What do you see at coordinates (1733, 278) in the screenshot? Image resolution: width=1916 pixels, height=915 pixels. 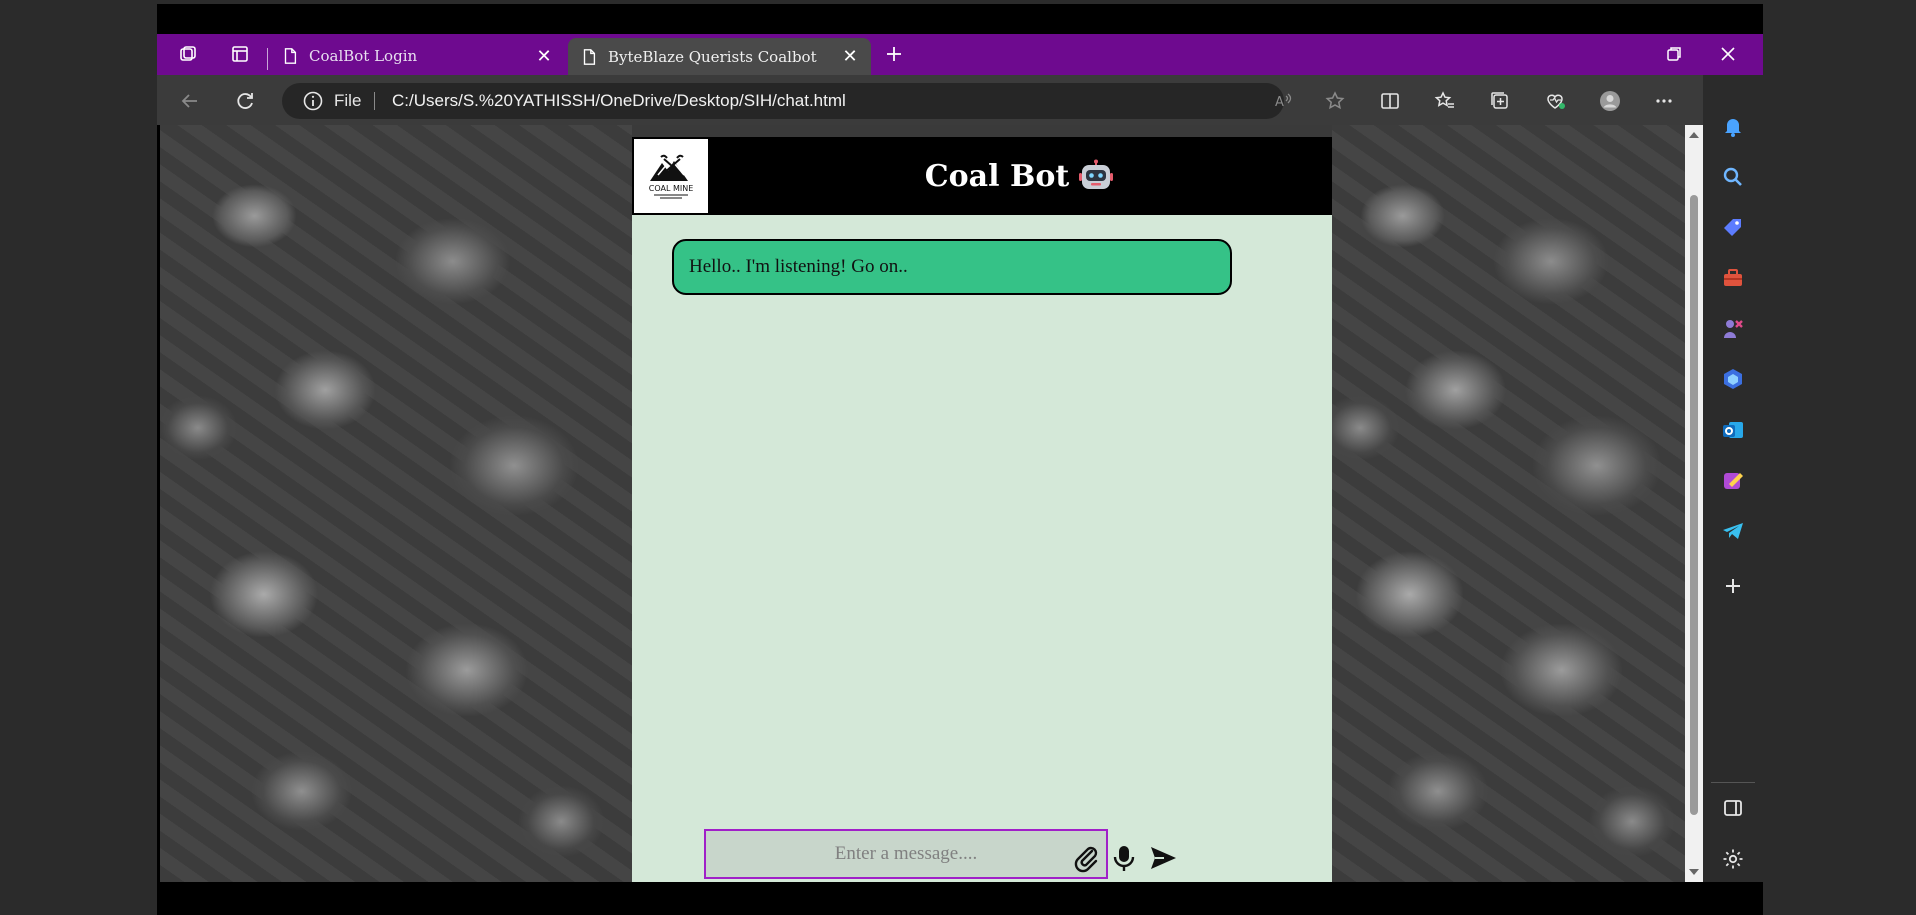 I see `tools-icon` at bounding box center [1733, 278].